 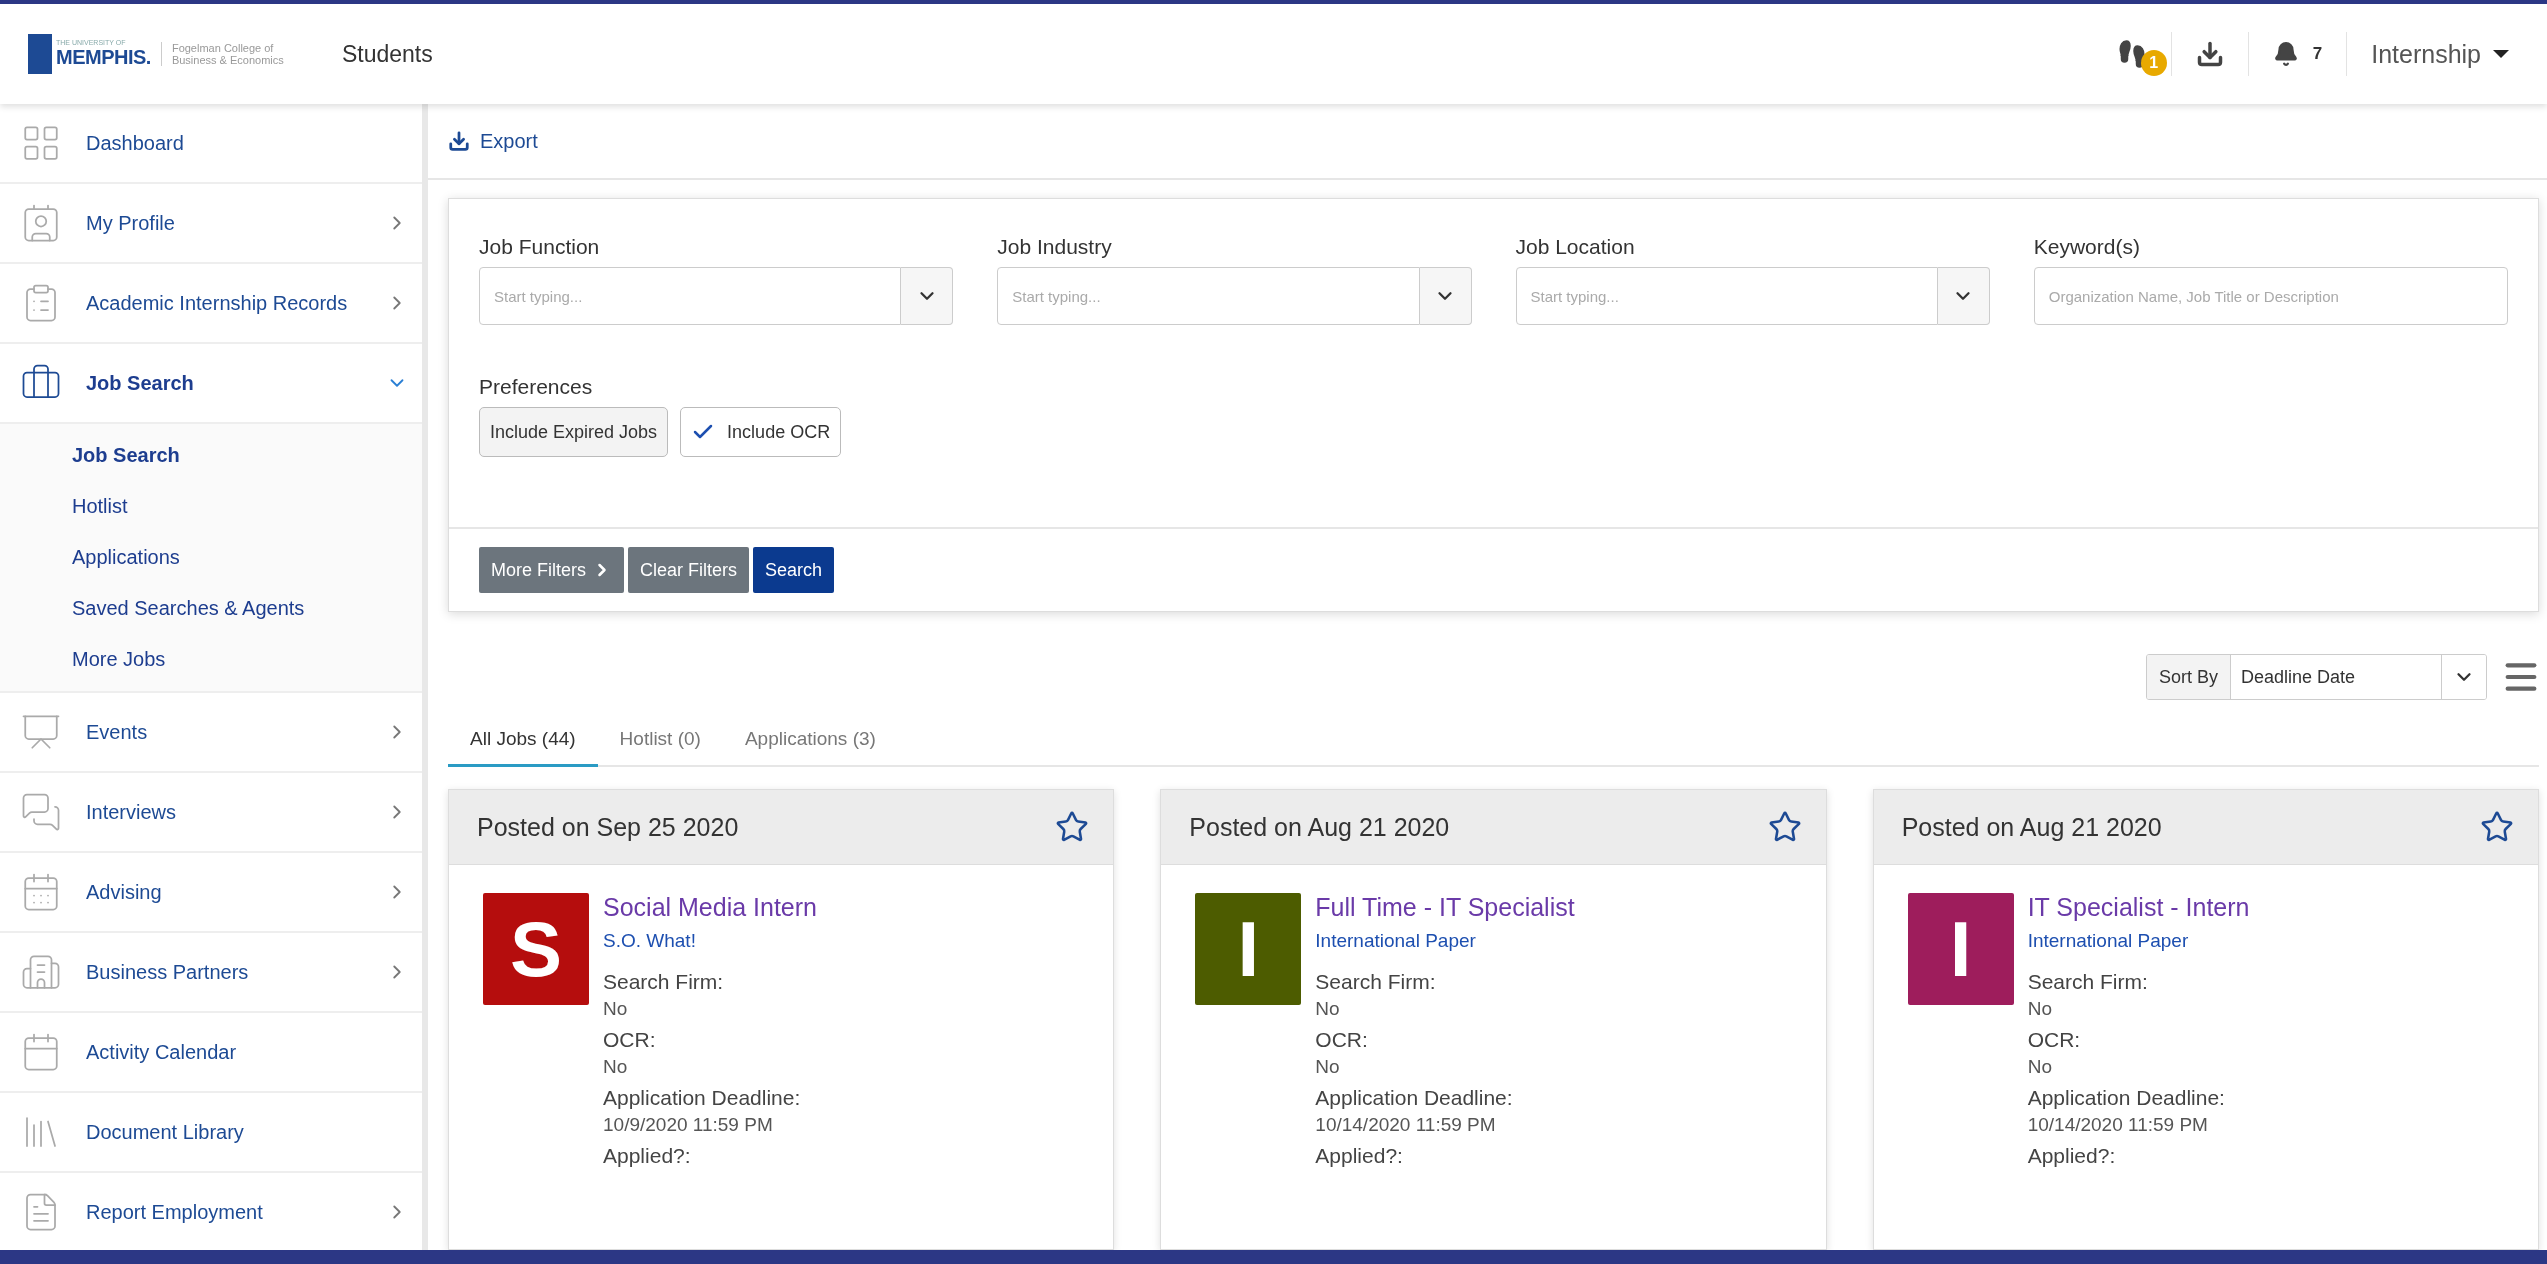 What do you see at coordinates (710, 907) in the screenshot?
I see `job-title-link: Social Media Intern` at bounding box center [710, 907].